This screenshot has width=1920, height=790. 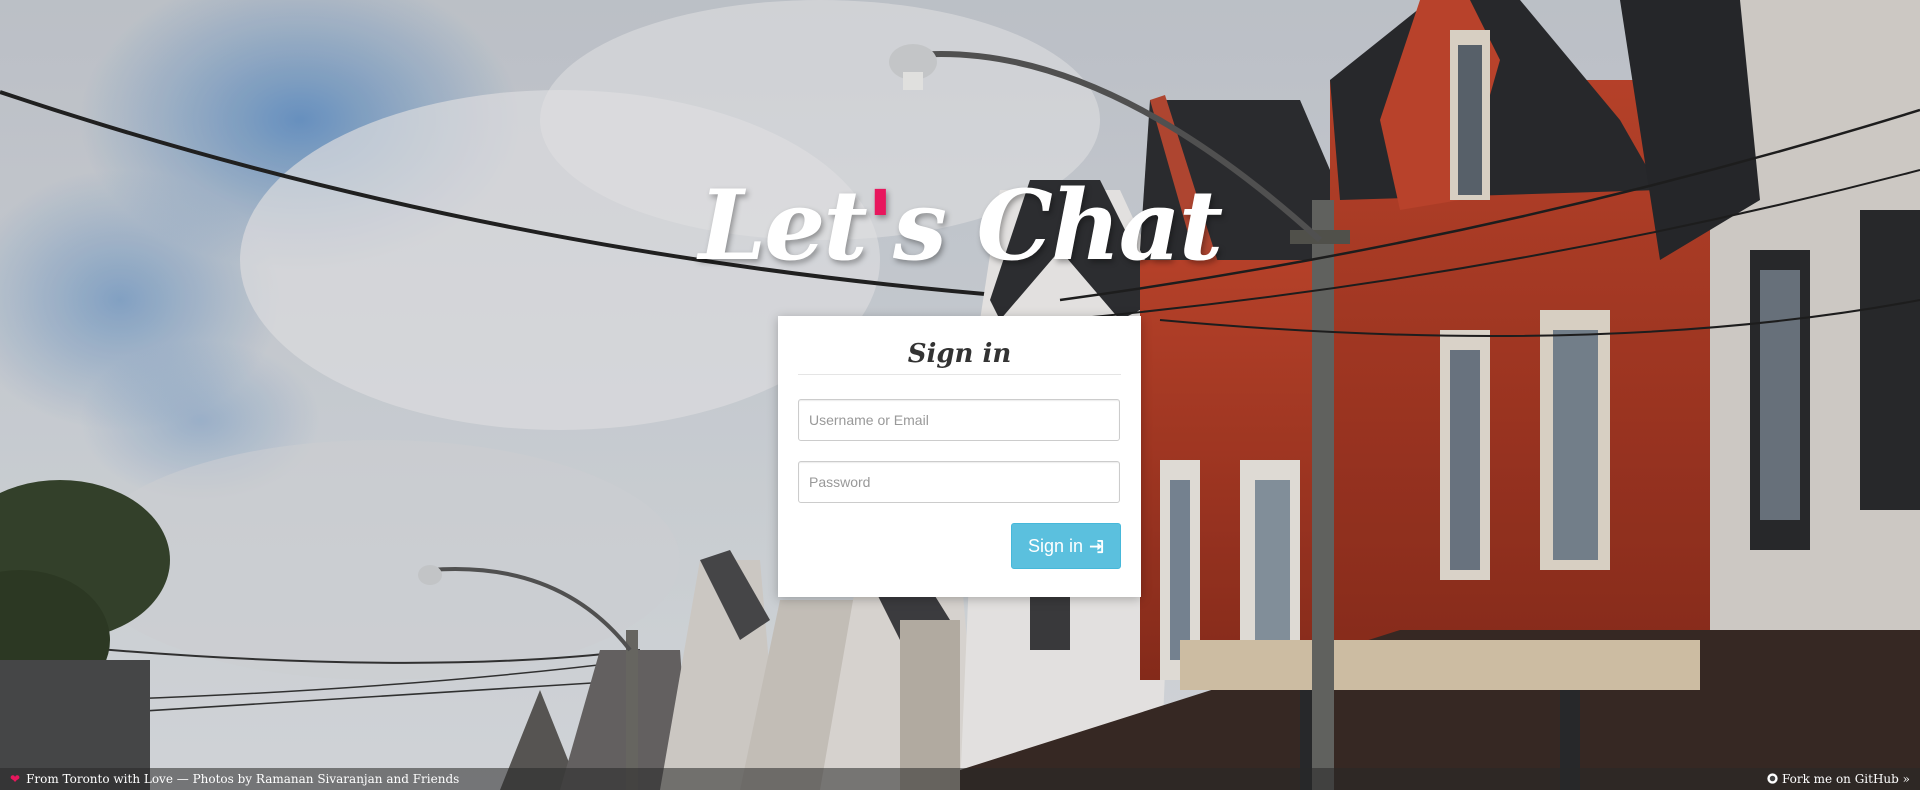 What do you see at coordinates (959, 374) in the screenshot?
I see `title-divider` at bounding box center [959, 374].